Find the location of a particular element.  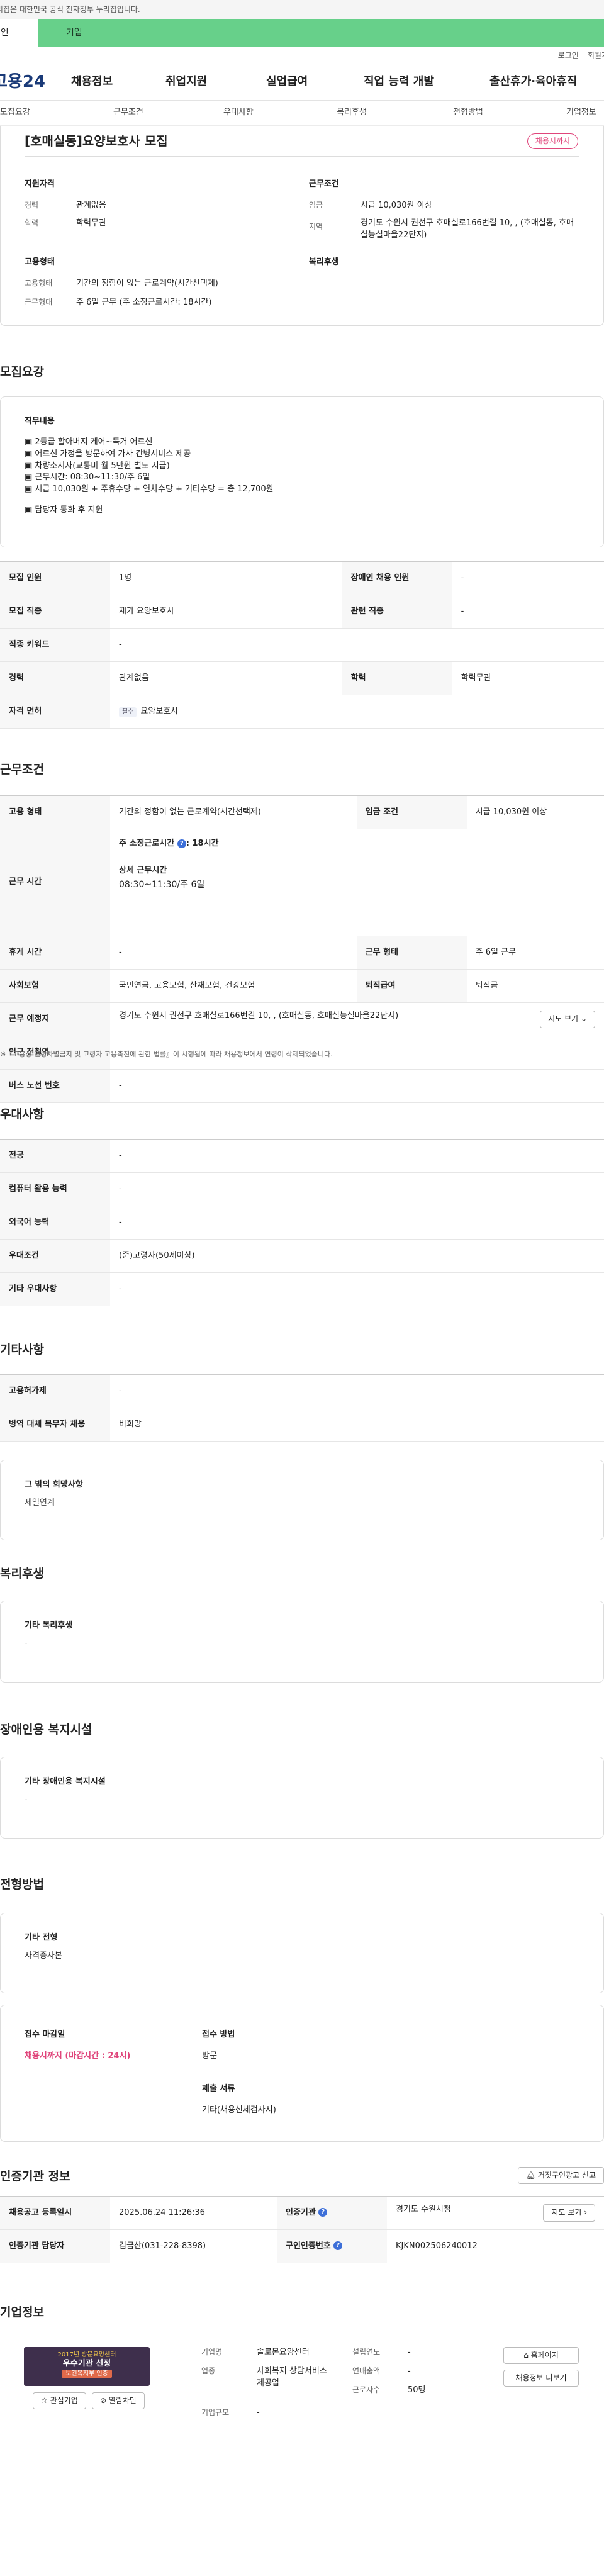

cell-label: 퇴직급여 is located at coordinates (411, 986).